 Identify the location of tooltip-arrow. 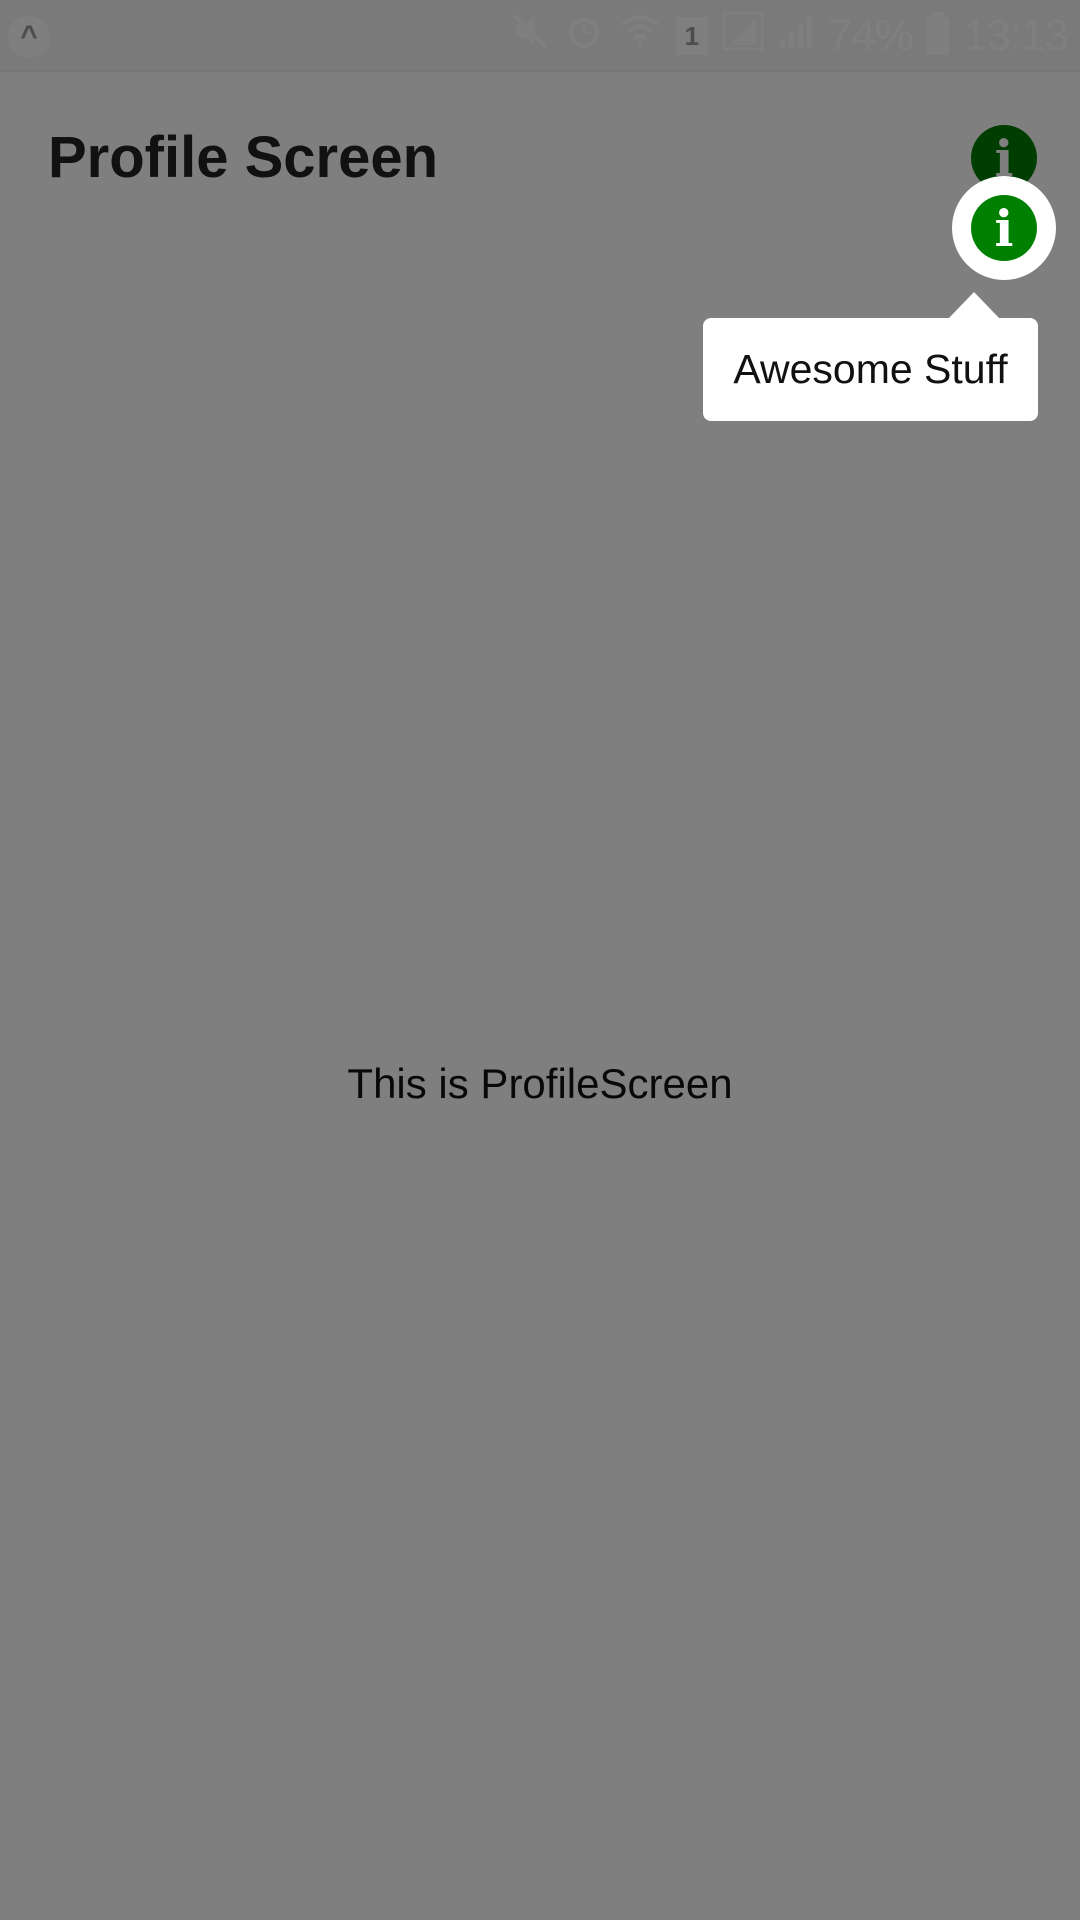
(974, 305).